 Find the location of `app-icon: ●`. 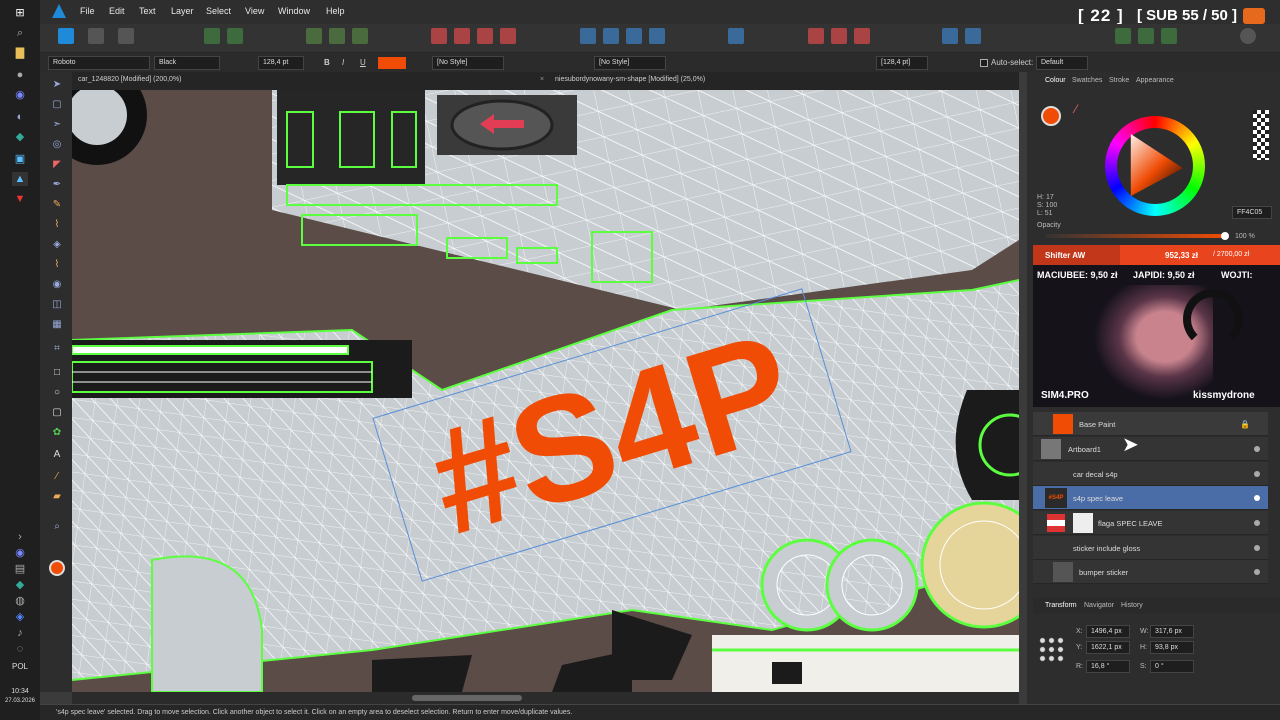

app-icon: ● is located at coordinates (20, 75).